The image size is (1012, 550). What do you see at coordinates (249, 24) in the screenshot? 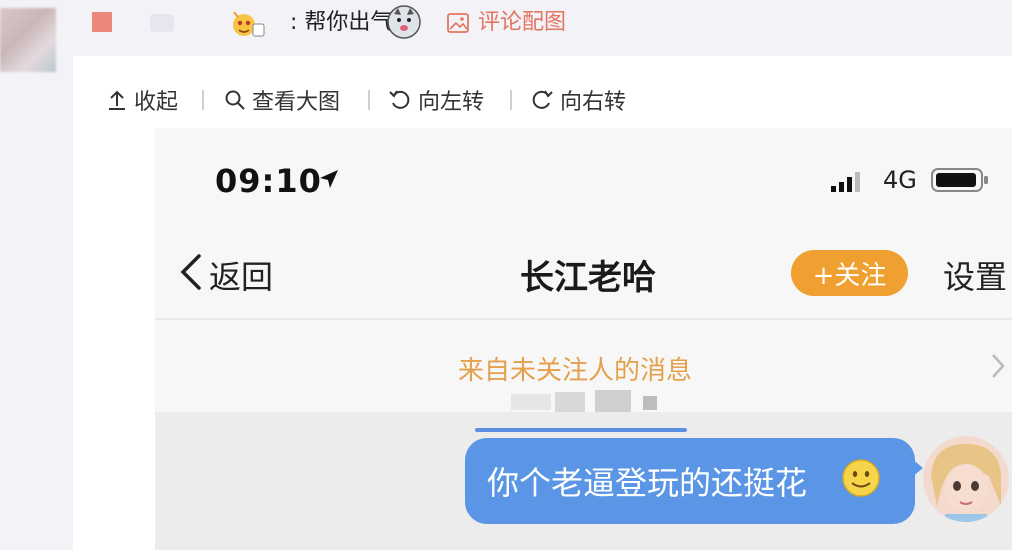
I see `emoji-icon` at bounding box center [249, 24].